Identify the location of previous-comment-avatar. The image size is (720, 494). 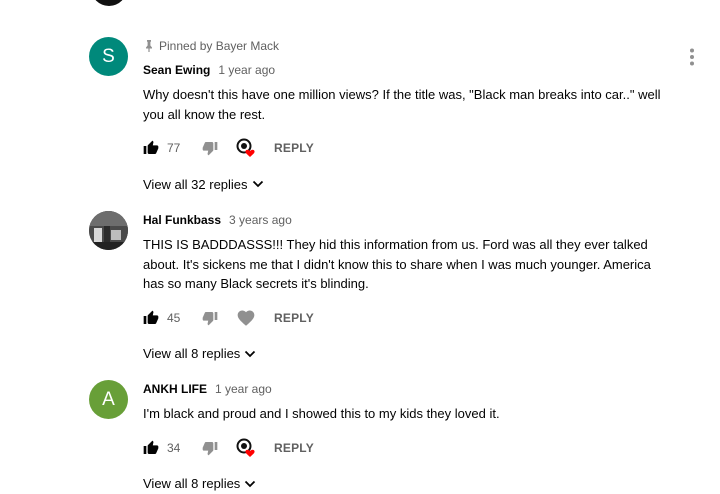
(109, 3).